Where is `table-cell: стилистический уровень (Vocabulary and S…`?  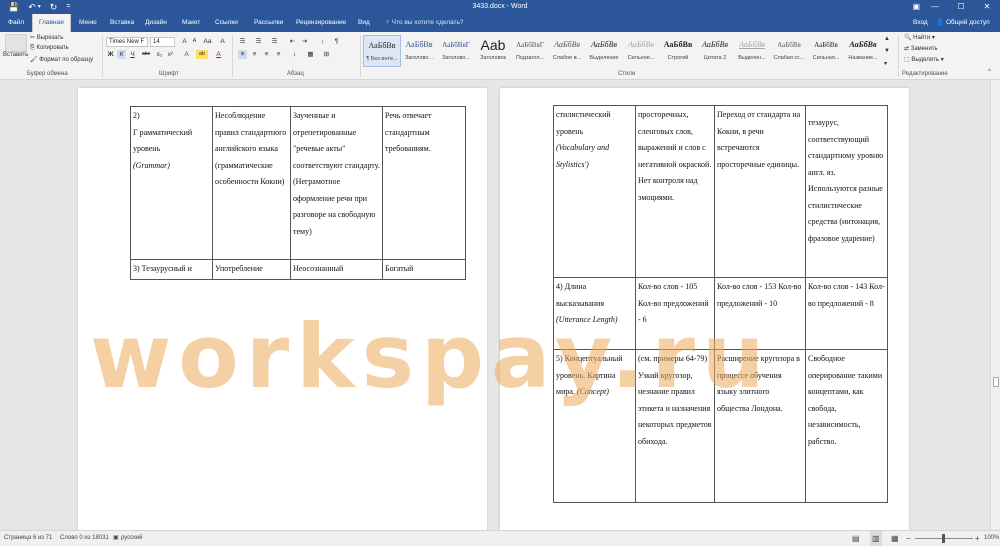 table-cell: стилистический уровень (Vocabulary and S… is located at coordinates (594, 191).